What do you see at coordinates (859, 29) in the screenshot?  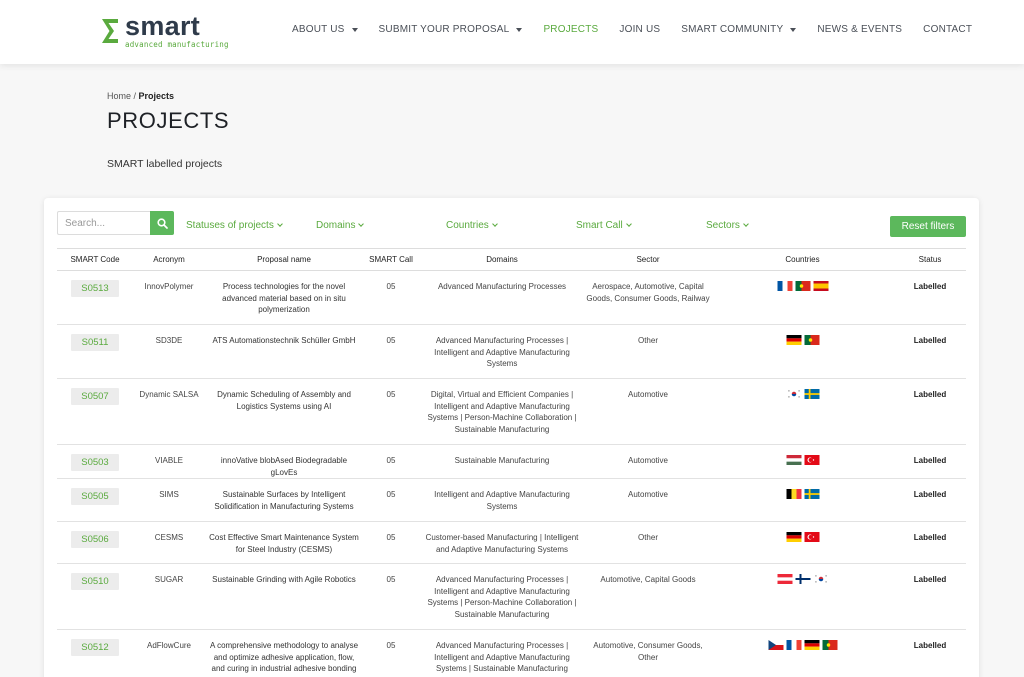 I see `nav-news-events: NEWS & EVENTS` at bounding box center [859, 29].